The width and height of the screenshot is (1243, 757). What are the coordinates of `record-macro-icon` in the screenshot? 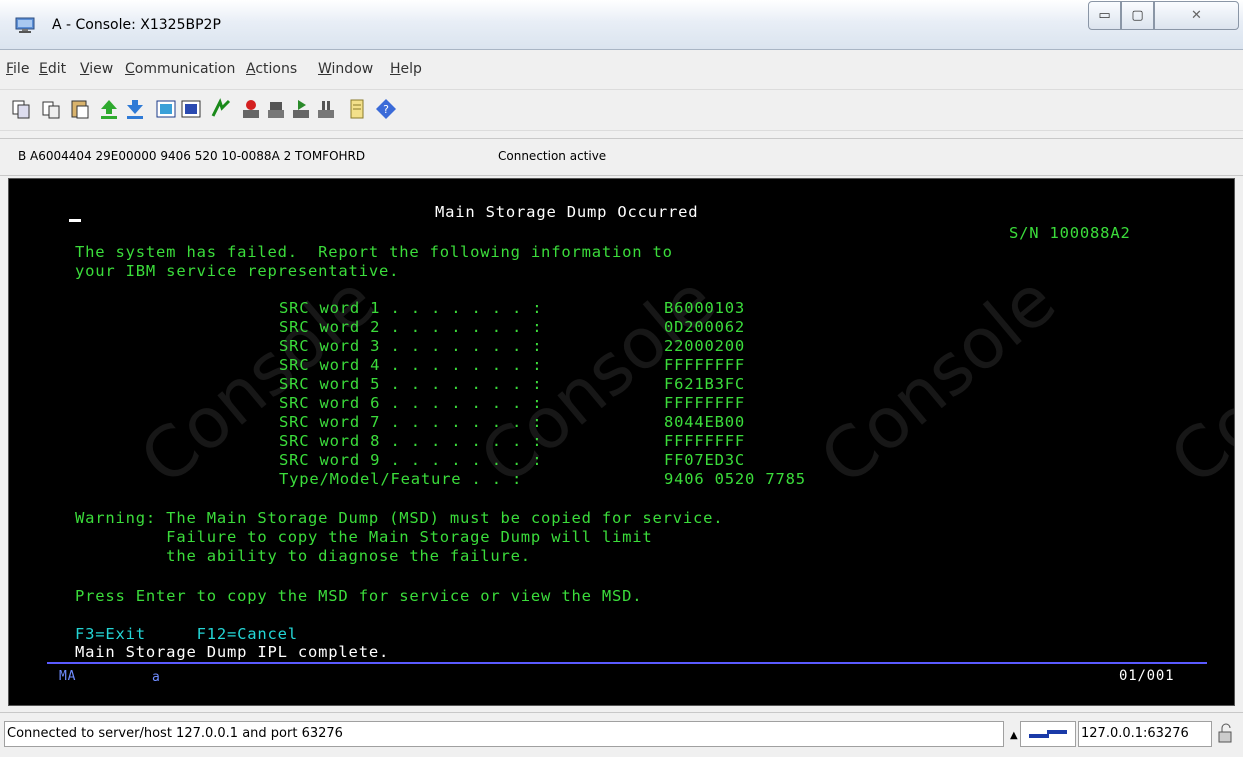 It's located at (251, 109).